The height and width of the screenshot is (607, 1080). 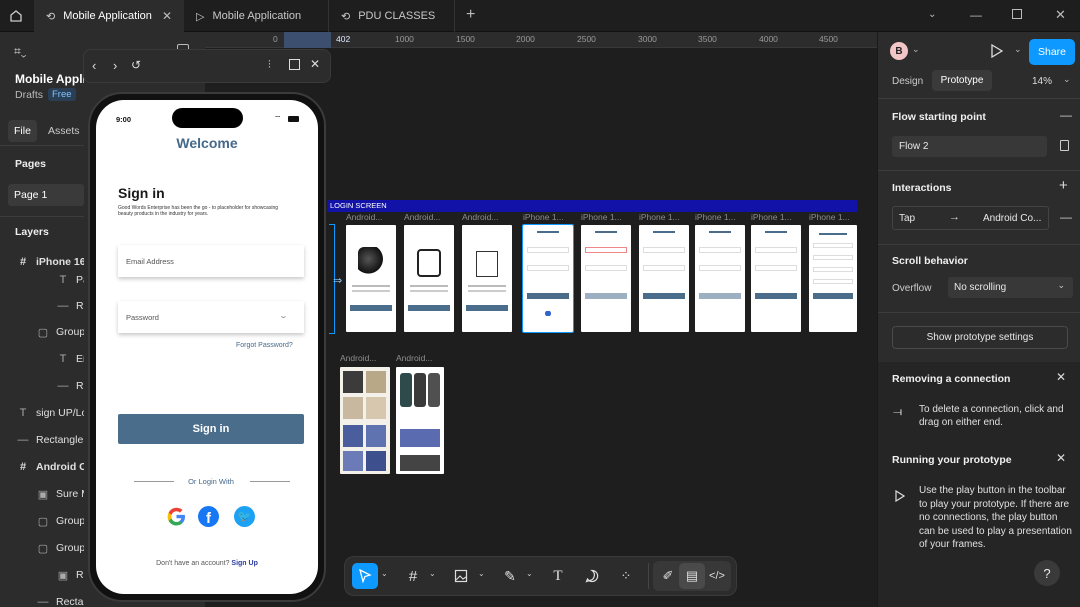 I want to click on layer-image: ▣Sure M, so click(x=60, y=494).